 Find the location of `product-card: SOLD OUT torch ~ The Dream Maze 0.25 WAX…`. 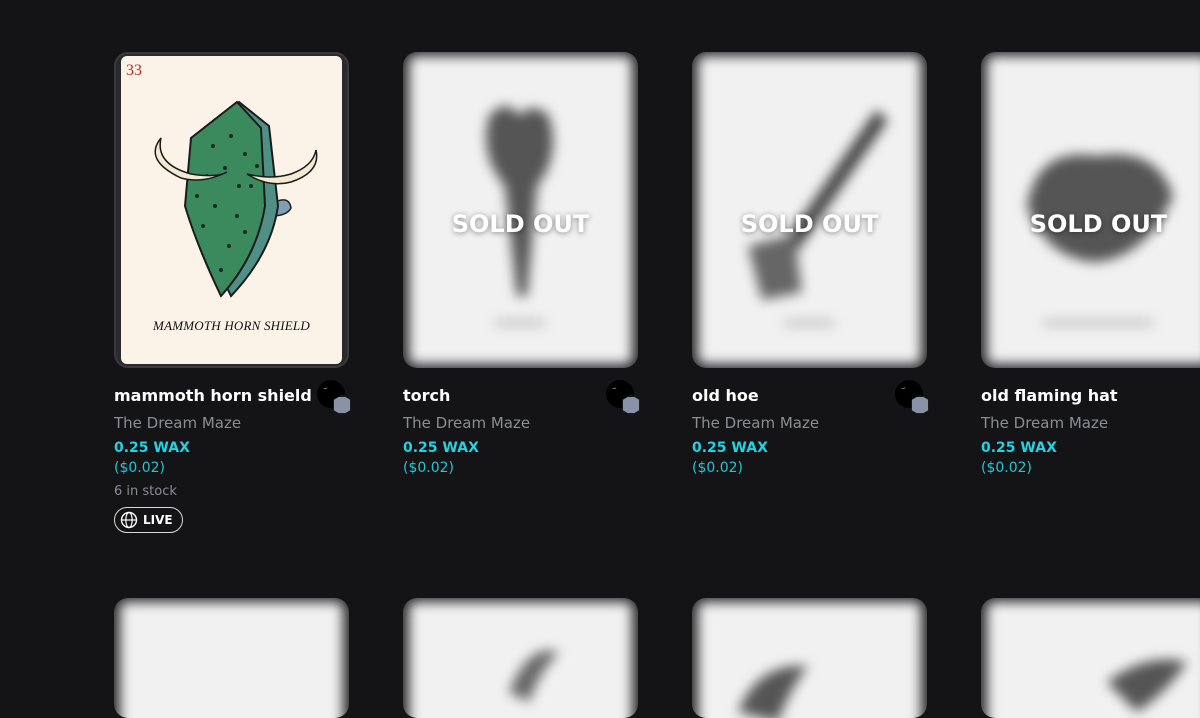

product-card: SOLD OUT torch ~ The Dream Maze 0.25 WAX… is located at coordinates (521, 293).